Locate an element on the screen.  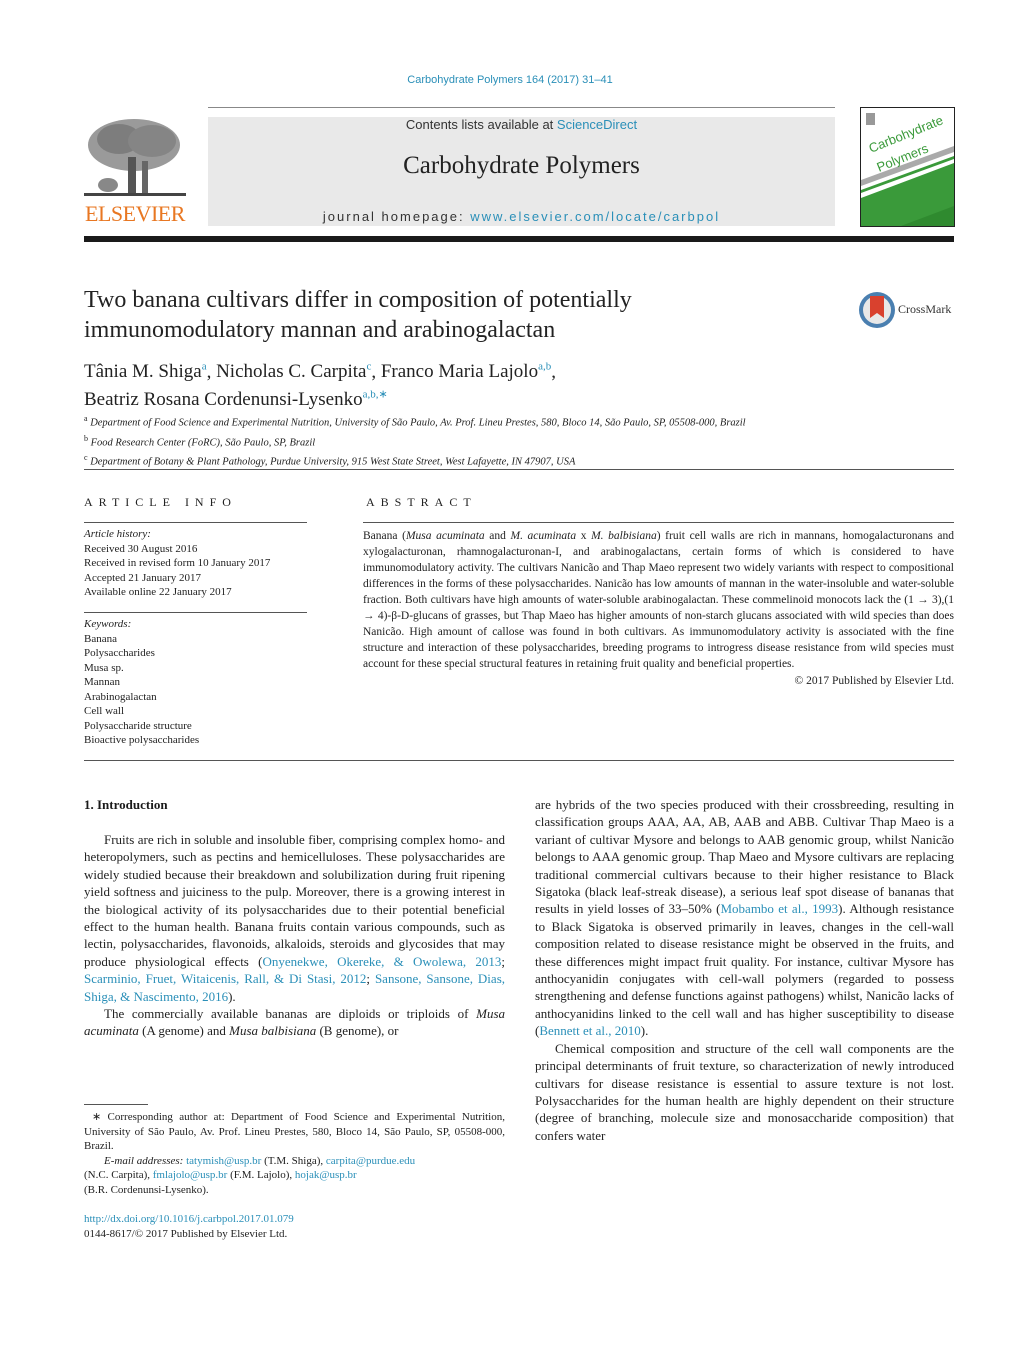
keyword: Musa sp. is located at coordinates (104, 667).